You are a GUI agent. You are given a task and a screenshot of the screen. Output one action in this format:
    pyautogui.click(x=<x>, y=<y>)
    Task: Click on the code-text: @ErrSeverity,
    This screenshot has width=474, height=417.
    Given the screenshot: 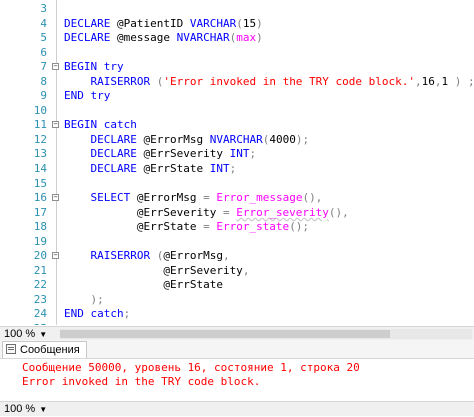 What is the action you would take?
    pyautogui.click(x=156, y=271)
    